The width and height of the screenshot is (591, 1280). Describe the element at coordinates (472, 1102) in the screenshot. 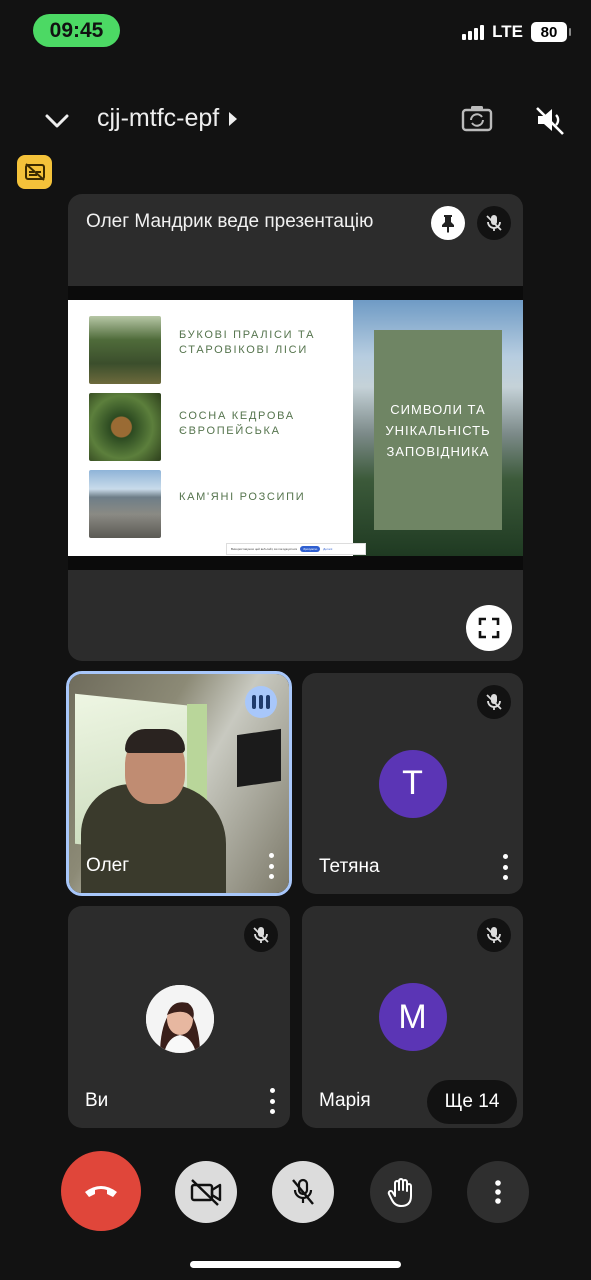

I see `more-participants-button: Ще 14` at that location.